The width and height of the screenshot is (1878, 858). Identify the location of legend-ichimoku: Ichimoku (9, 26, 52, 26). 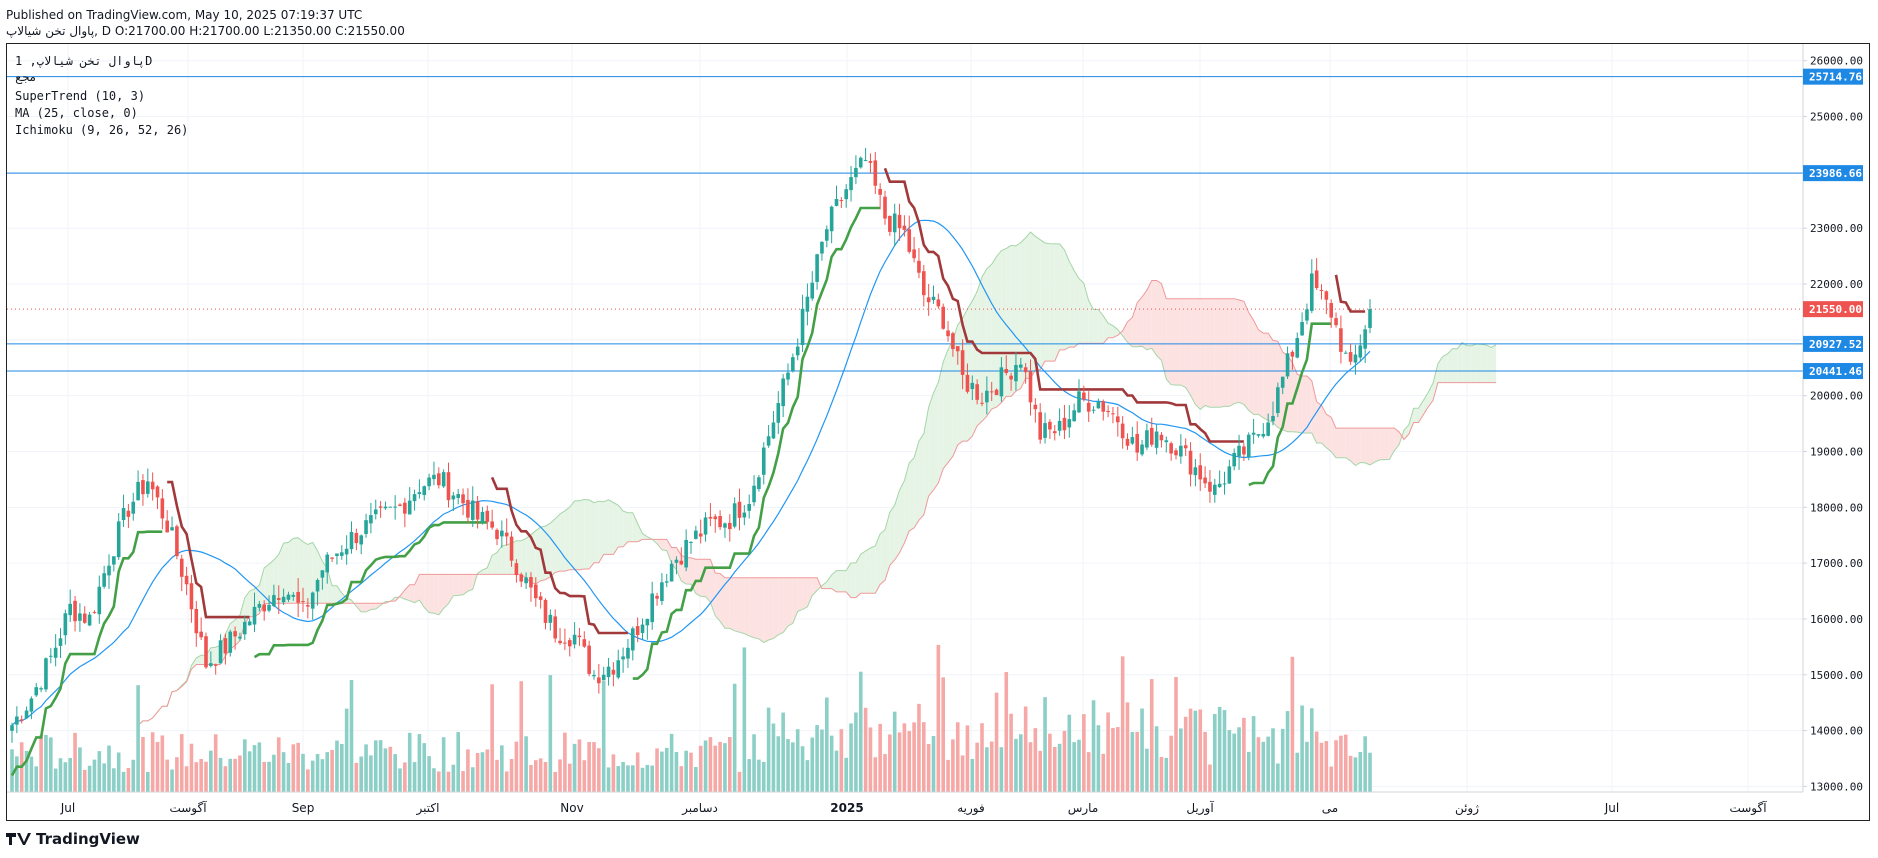
(101, 130).